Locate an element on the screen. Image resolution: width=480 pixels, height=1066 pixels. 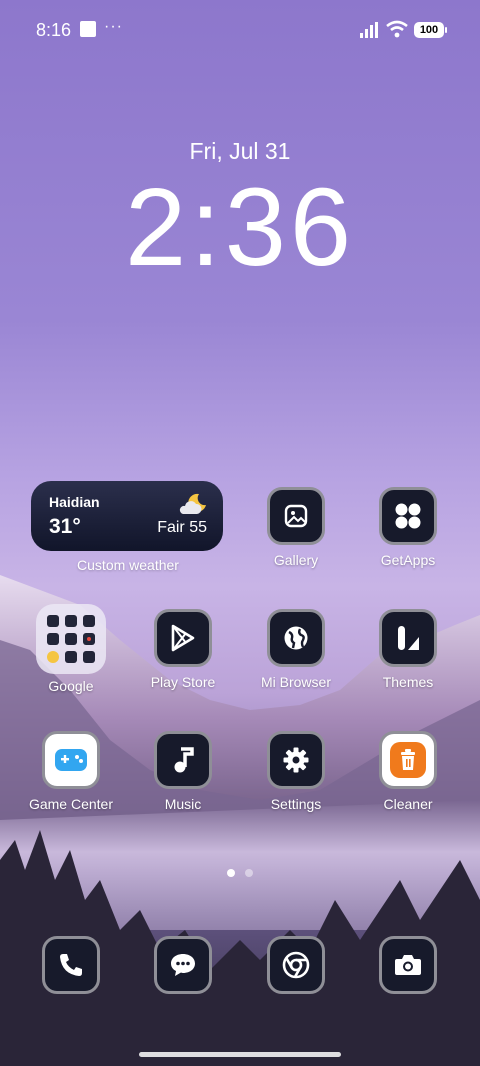
lock-date: Fri, Jul 31 is located at coordinates (240, 151).